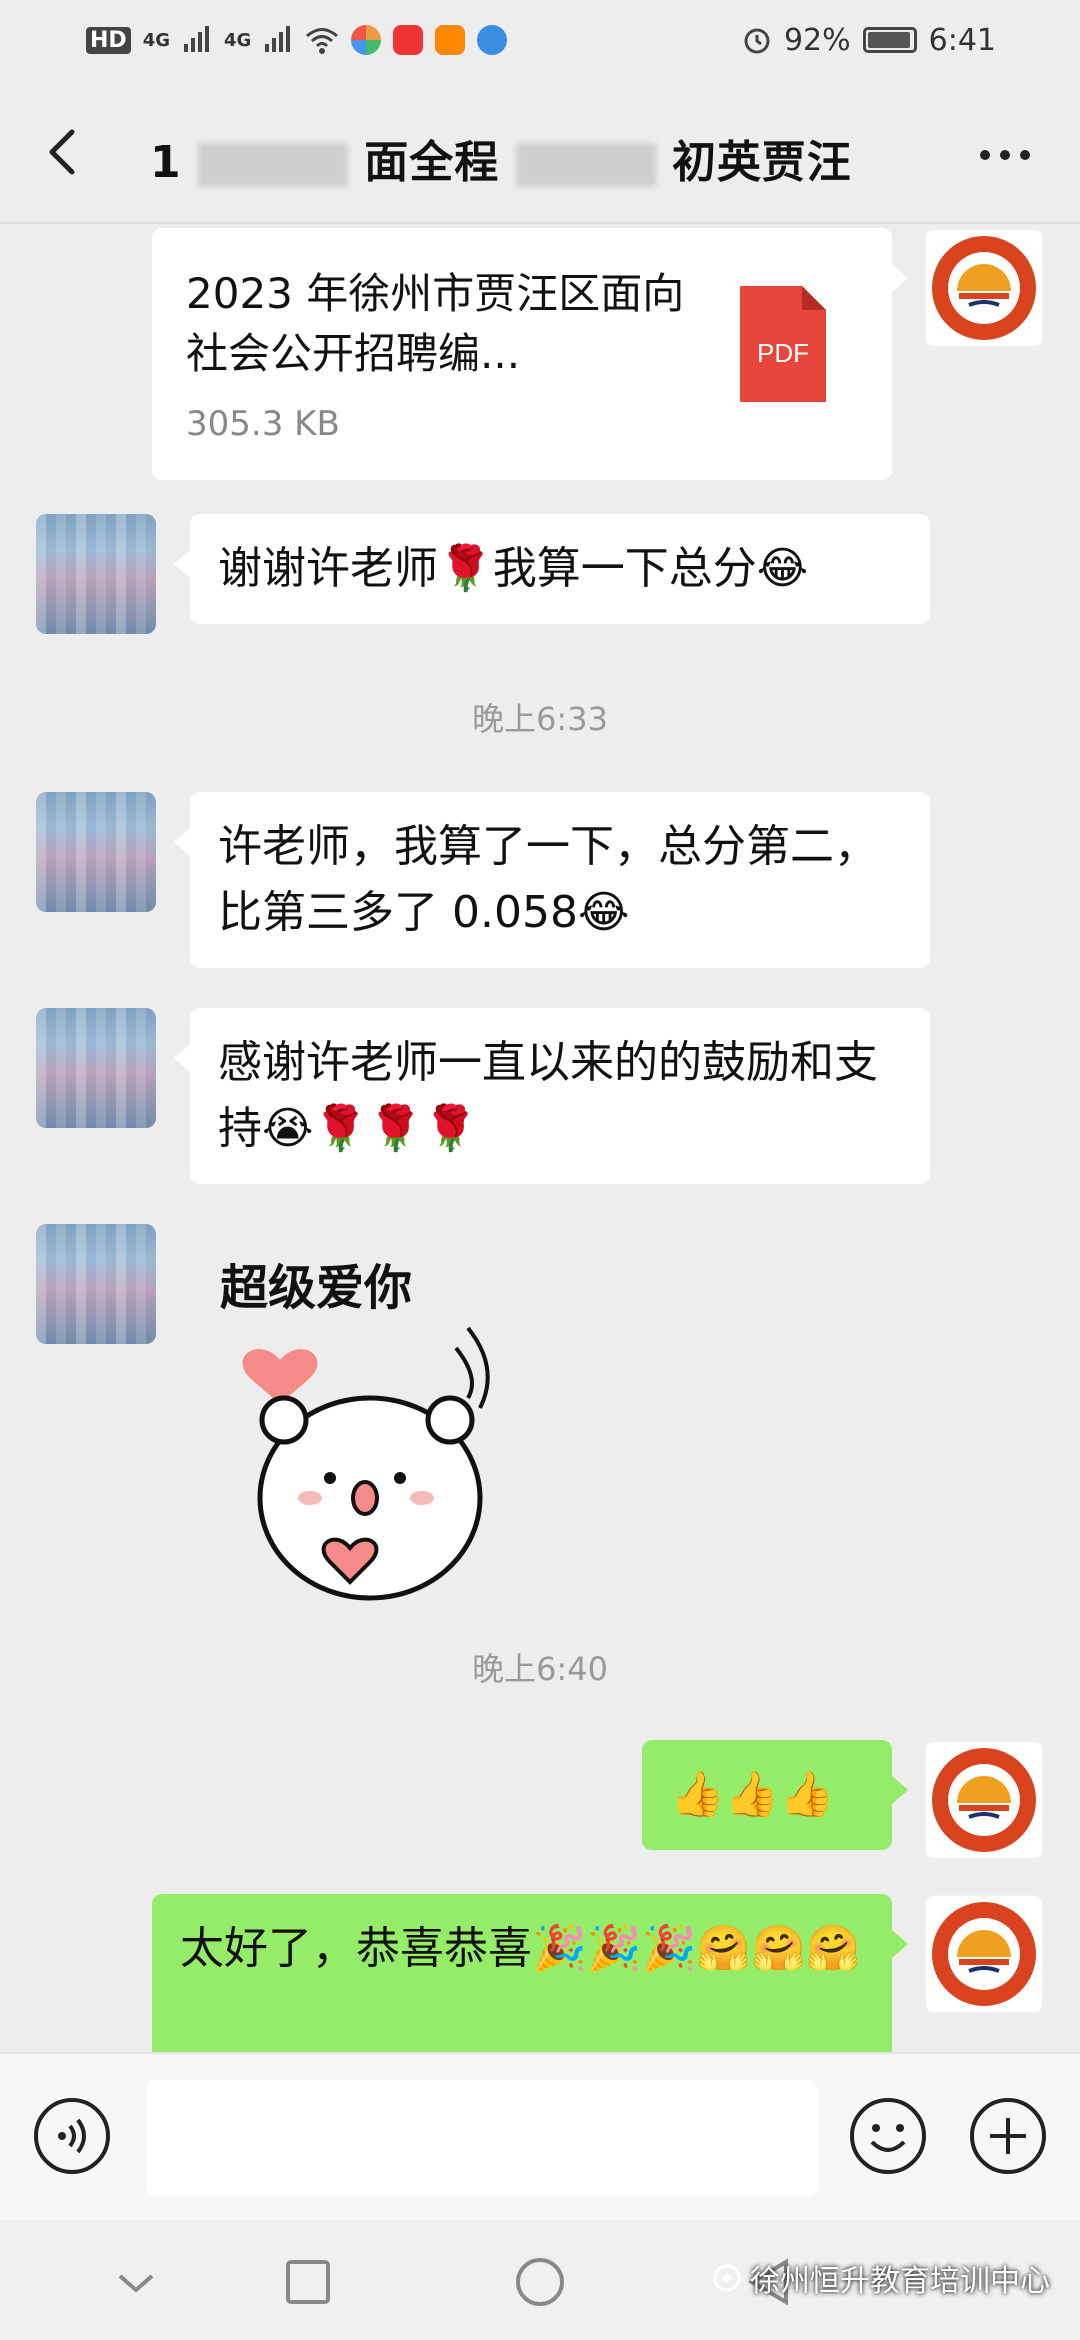 The image size is (1080, 2340). I want to click on voice-input-icon, so click(72, 2136).